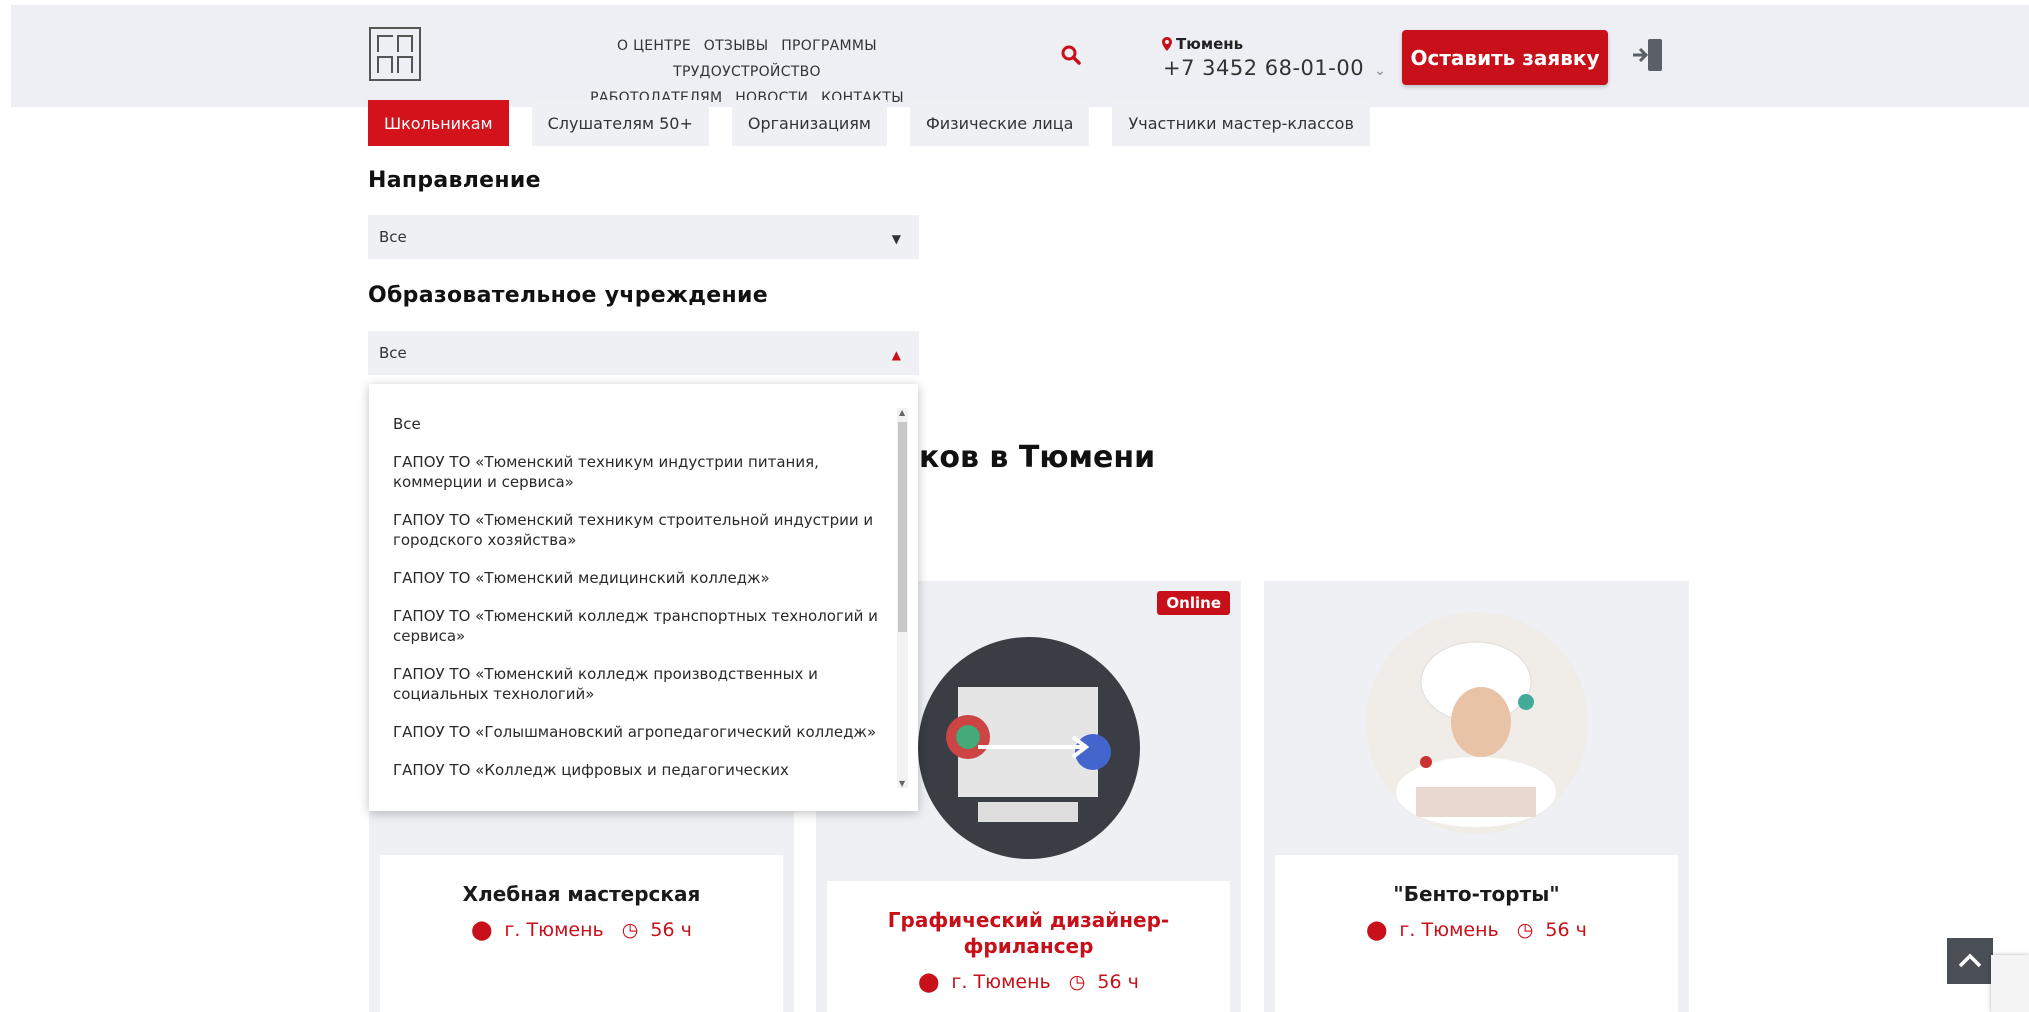  I want to click on institution-value: Все, so click(393, 353).